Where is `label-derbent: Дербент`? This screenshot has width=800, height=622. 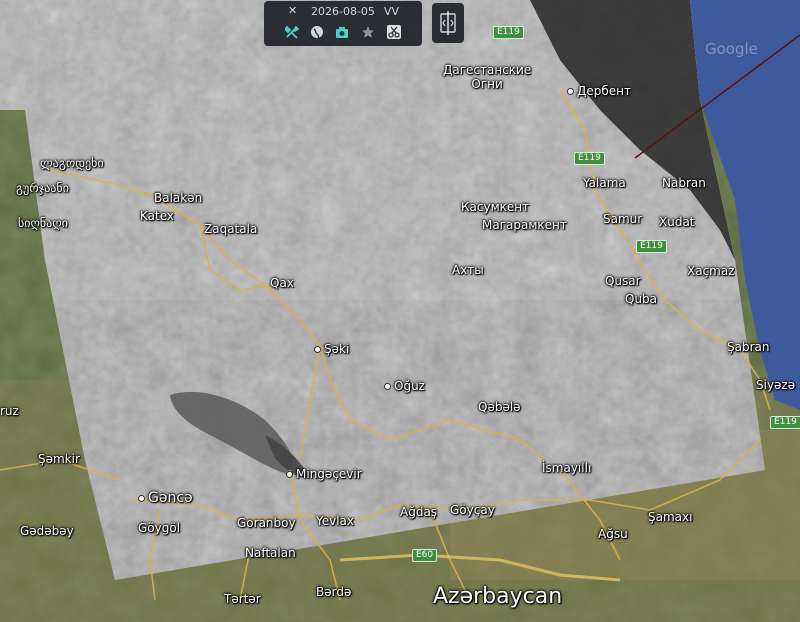
label-derbent: Дербент is located at coordinates (599, 91).